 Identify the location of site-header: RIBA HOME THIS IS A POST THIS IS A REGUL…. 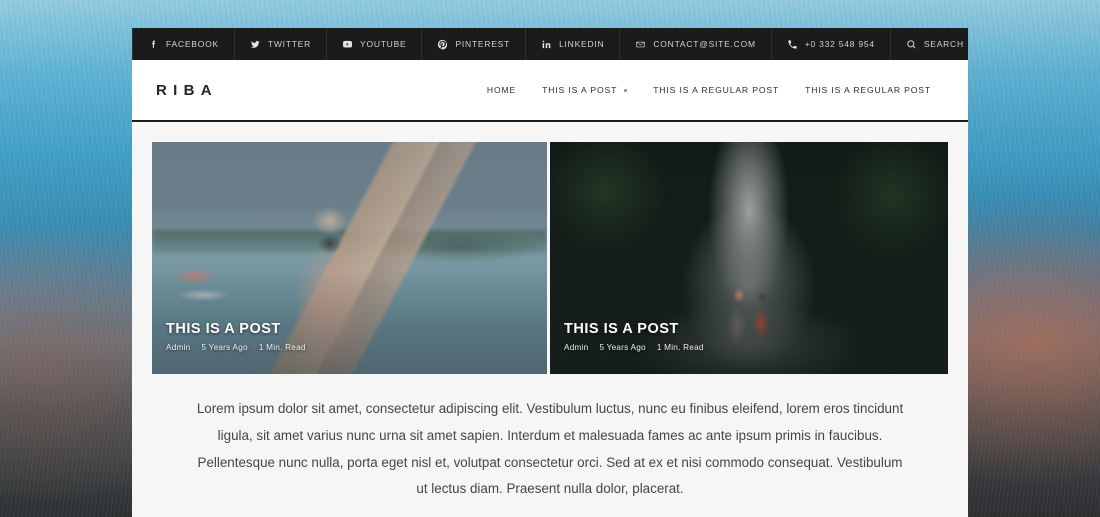
(550, 91).